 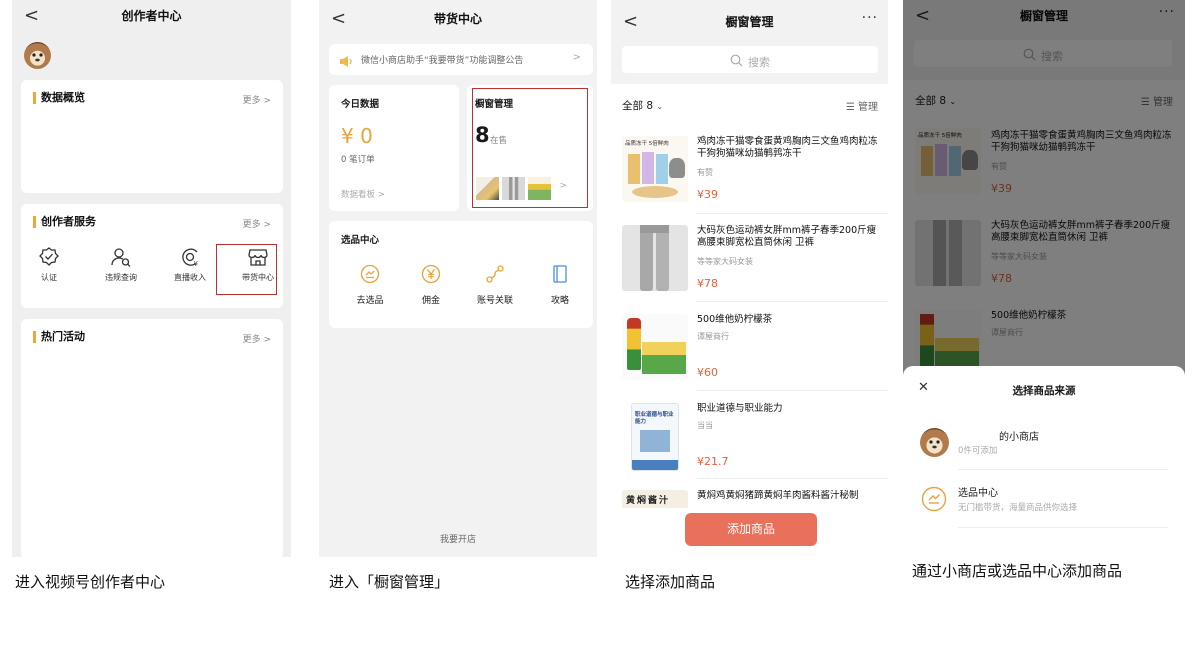 I want to click on product-thumb: 黄焖酱汁, so click(x=655, y=499).